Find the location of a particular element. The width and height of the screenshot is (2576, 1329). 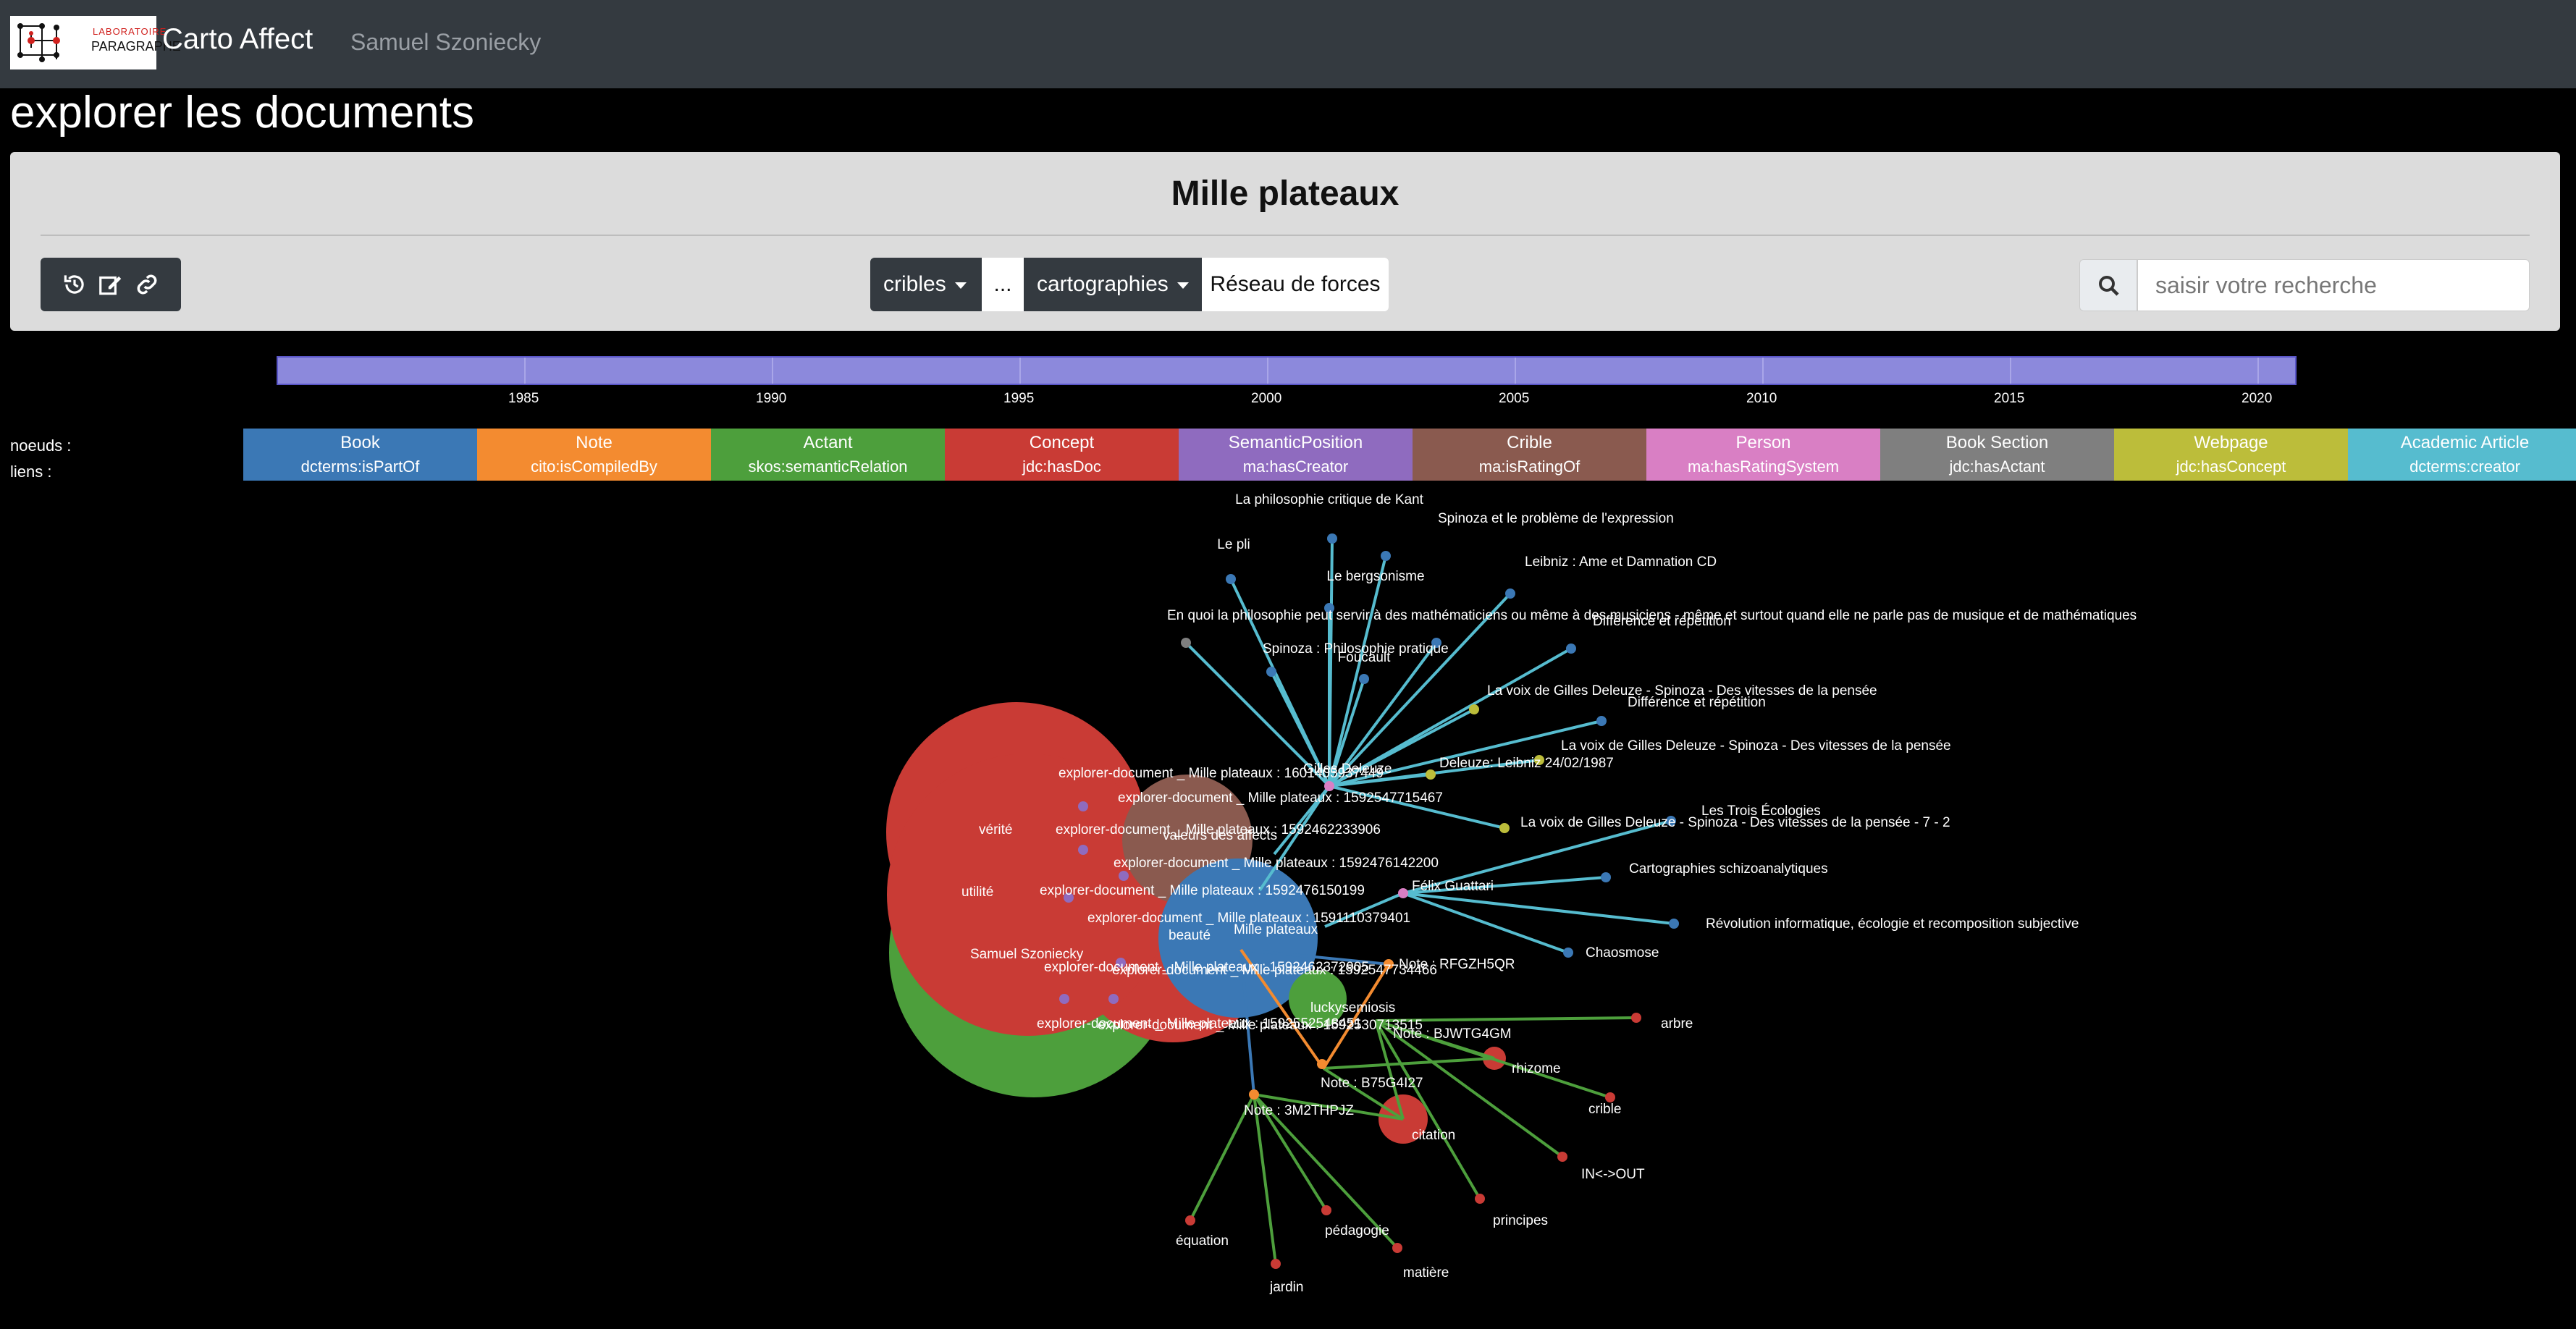

logo: LABORATOIRE PARAGRAPHE is located at coordinates (95, 42).